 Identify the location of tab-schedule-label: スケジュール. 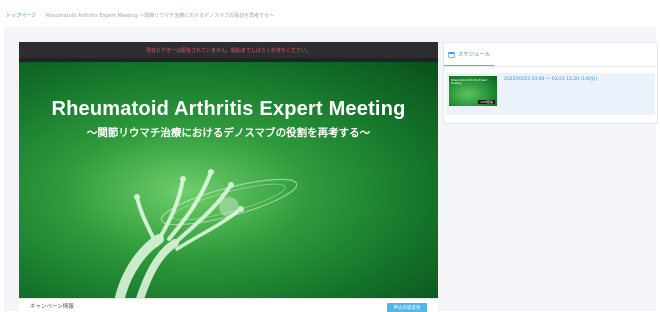
(474, 55).